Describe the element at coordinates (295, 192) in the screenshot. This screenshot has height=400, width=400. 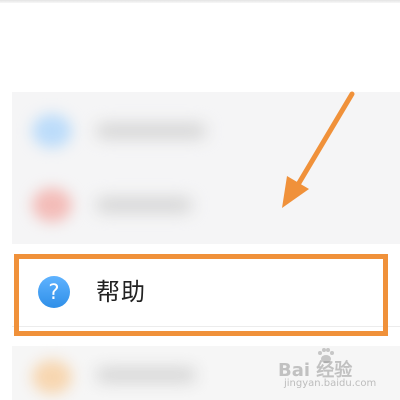
I see `arrow-head` at that location.